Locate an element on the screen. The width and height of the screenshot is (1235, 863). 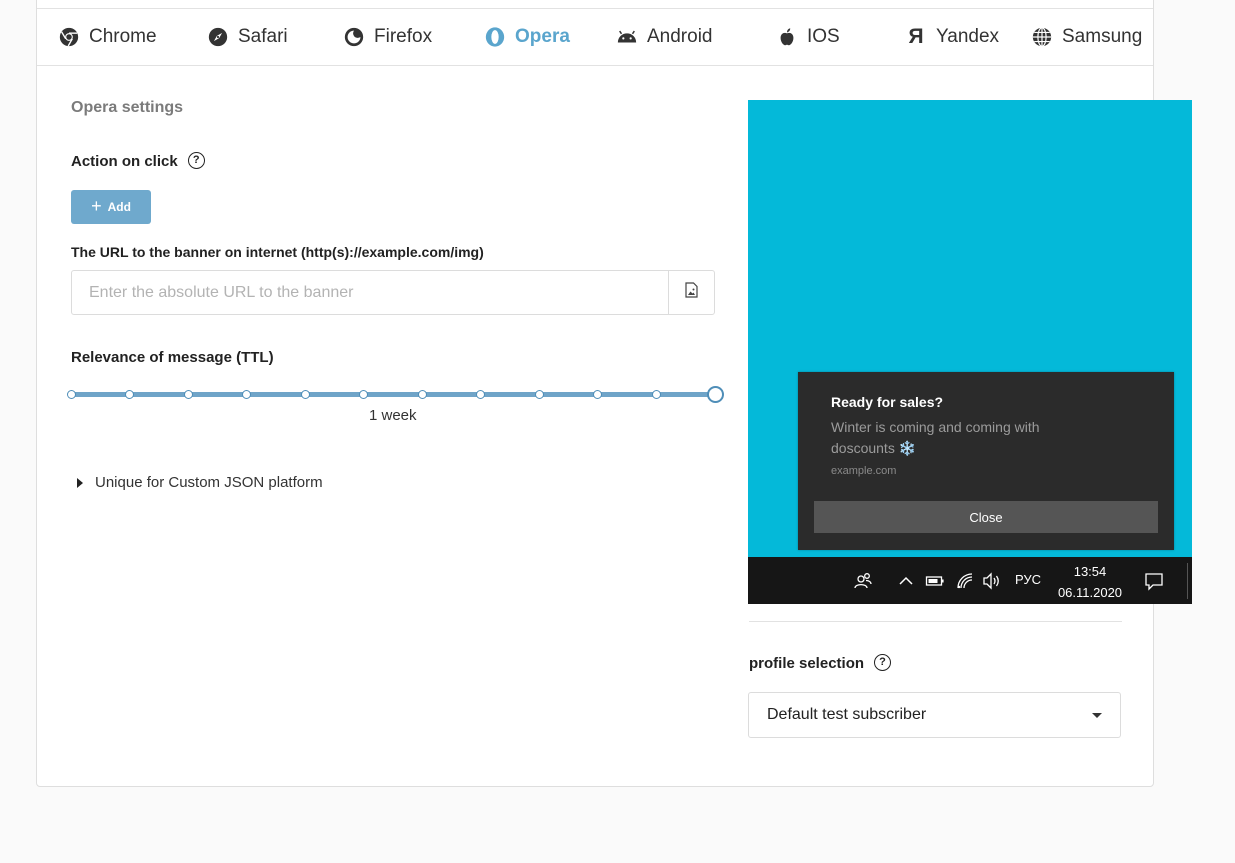
chrome-icon is located at coordinates (69, 37).